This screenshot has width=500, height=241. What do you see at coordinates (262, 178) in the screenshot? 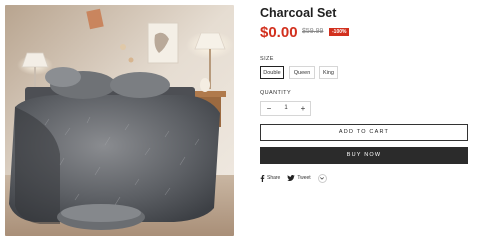
I see `facebook-icon` at bounding box center [262, 178].